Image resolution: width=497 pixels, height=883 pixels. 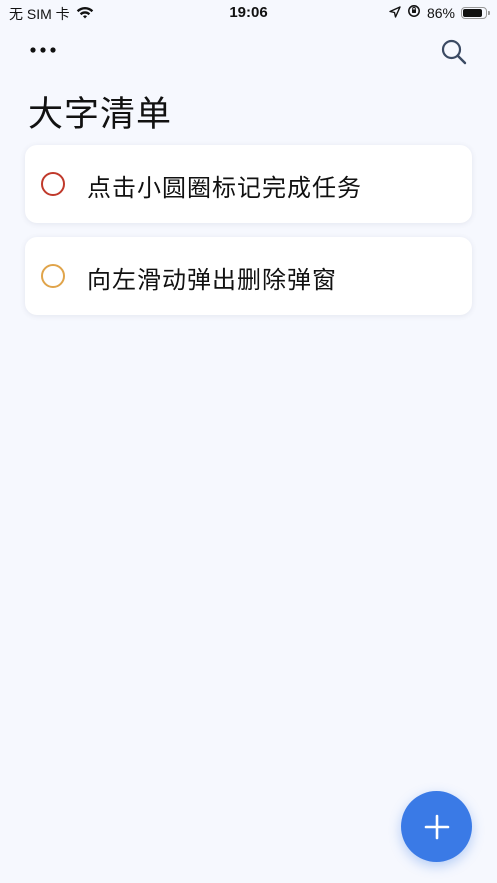 I want to click on ellipsis-icon, so click(x=43, y=50).